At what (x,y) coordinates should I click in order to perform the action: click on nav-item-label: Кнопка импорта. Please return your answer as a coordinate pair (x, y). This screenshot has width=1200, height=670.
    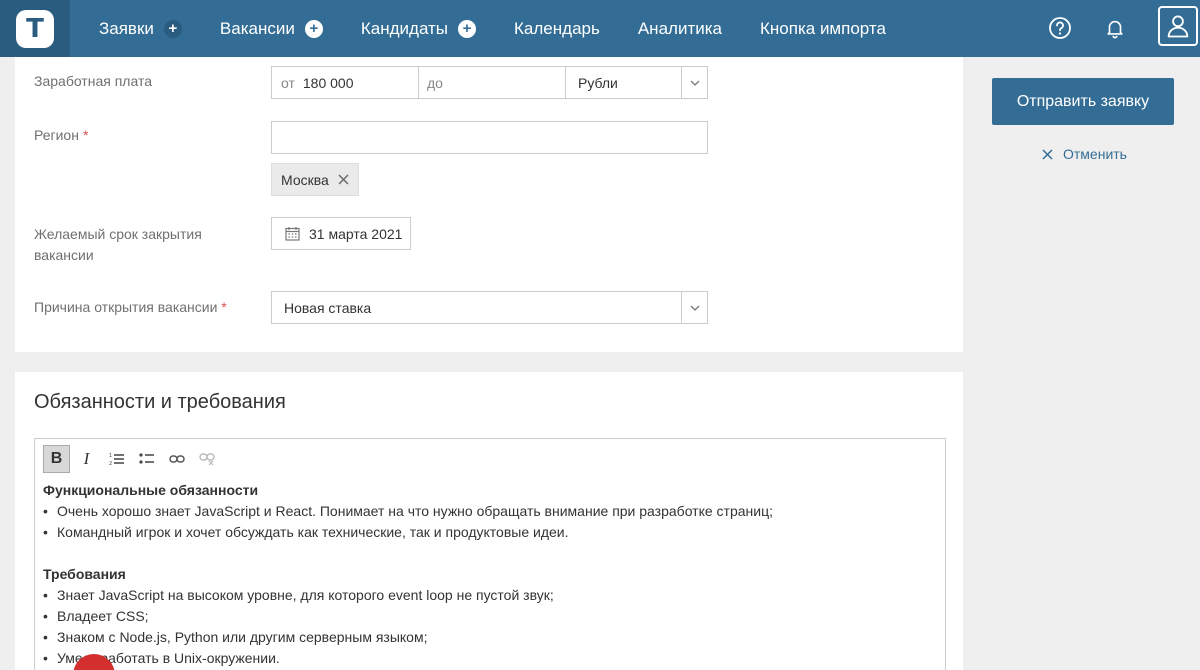
    Looking at the image, I should click on (823, 28).